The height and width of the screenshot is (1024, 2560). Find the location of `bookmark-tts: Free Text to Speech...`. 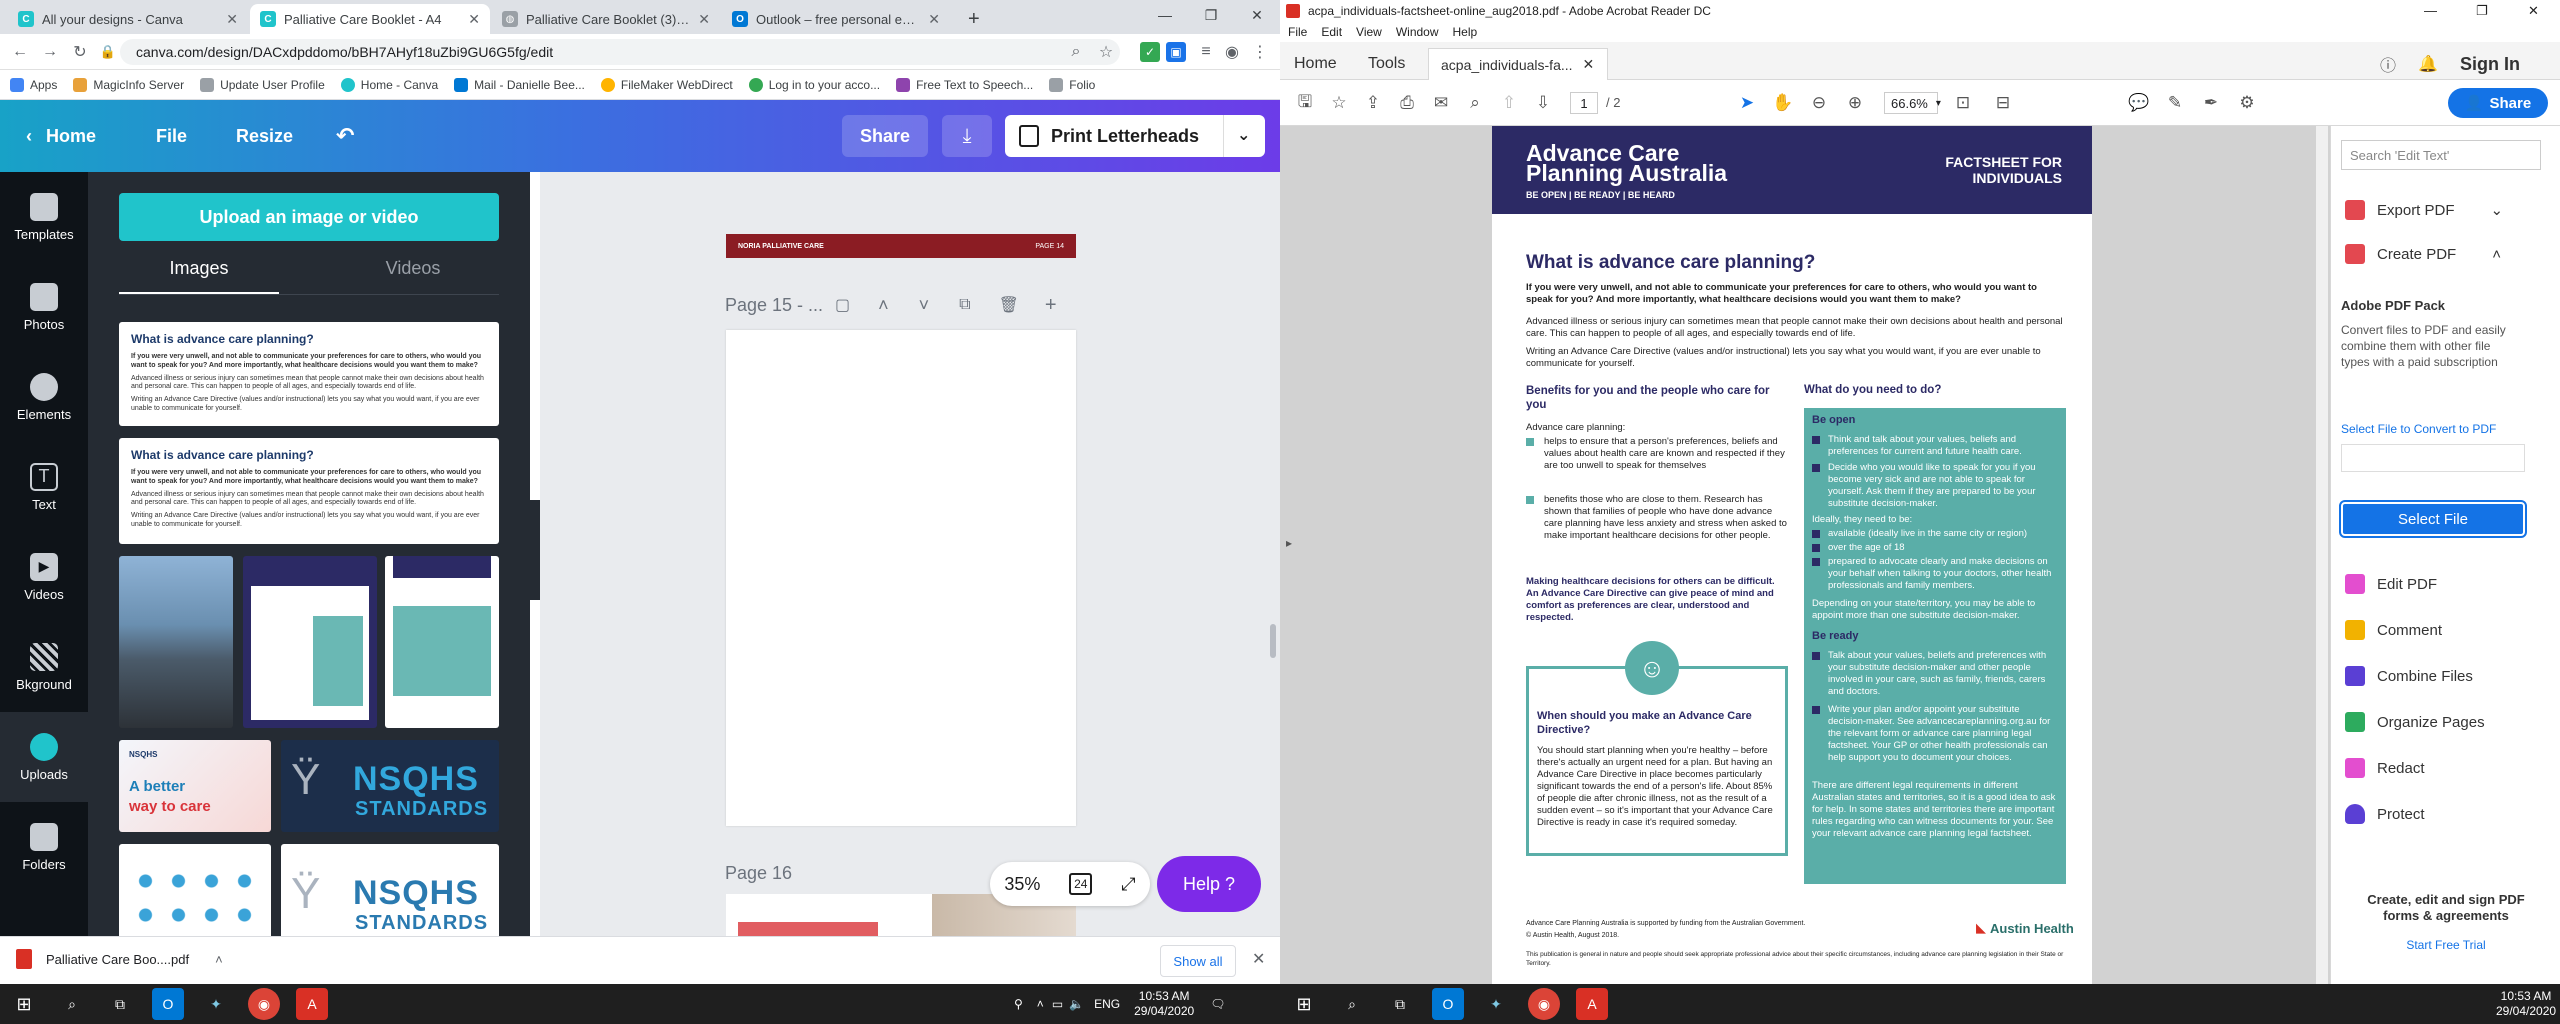

bookmark-tts: Free Text to Speech... is located at coordinates (964, 84).